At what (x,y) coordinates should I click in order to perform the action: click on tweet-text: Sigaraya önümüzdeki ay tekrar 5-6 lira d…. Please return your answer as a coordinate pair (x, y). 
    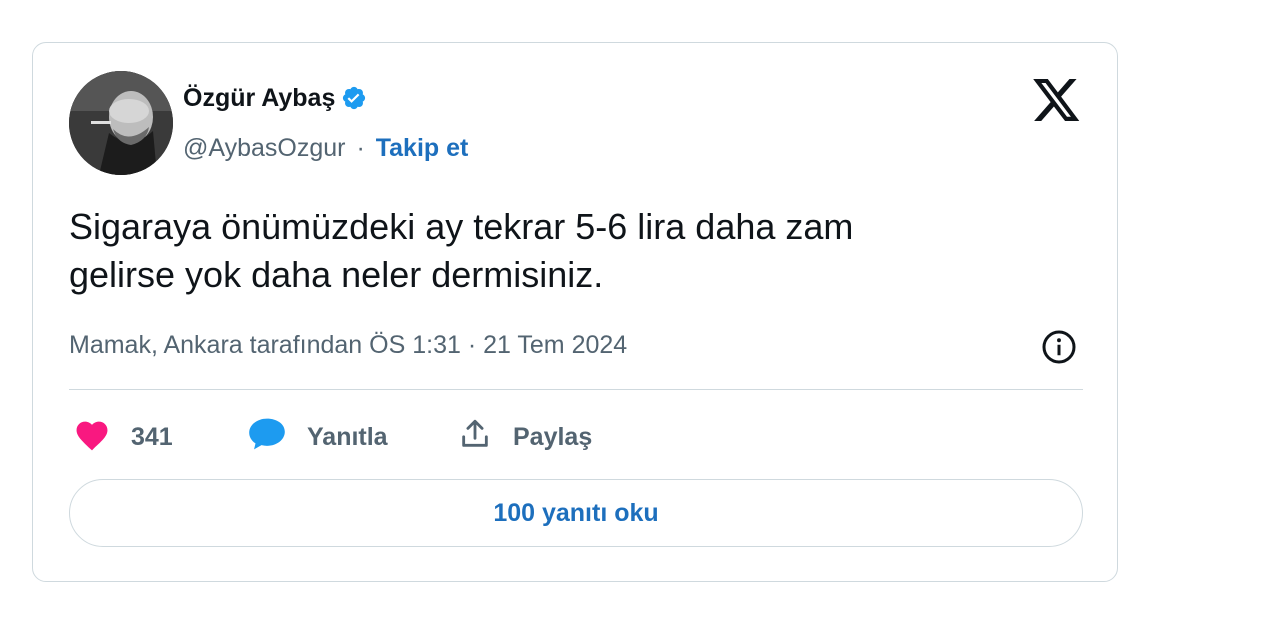
    Looking at the image, I should click on (569, 251).